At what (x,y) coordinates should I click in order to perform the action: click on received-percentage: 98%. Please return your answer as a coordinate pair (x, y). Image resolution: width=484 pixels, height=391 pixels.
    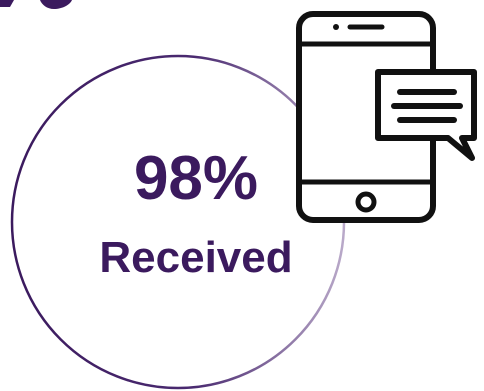
    Looking at the image, I should click on (196, 178).